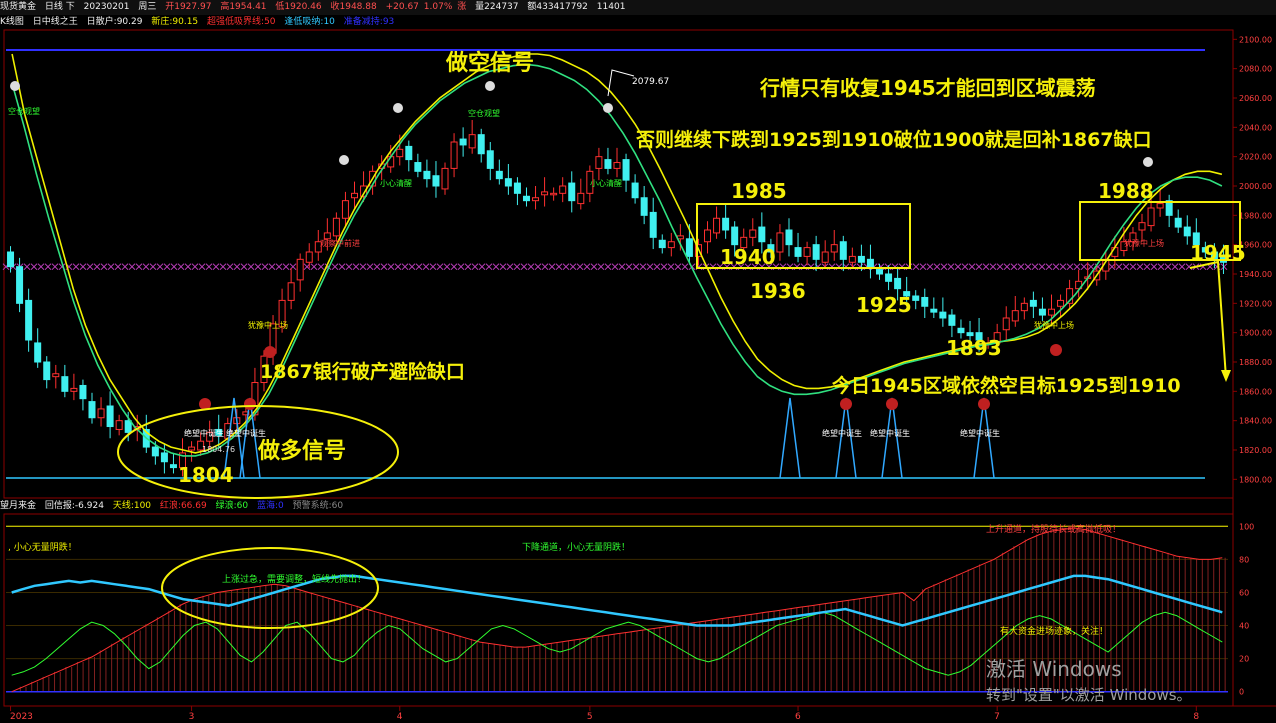 The width and height of the screenshot is (1276, 723). Describe the element at coordinates (1226, 376) in the screenshot. I see `target-arrowhead` at that location.